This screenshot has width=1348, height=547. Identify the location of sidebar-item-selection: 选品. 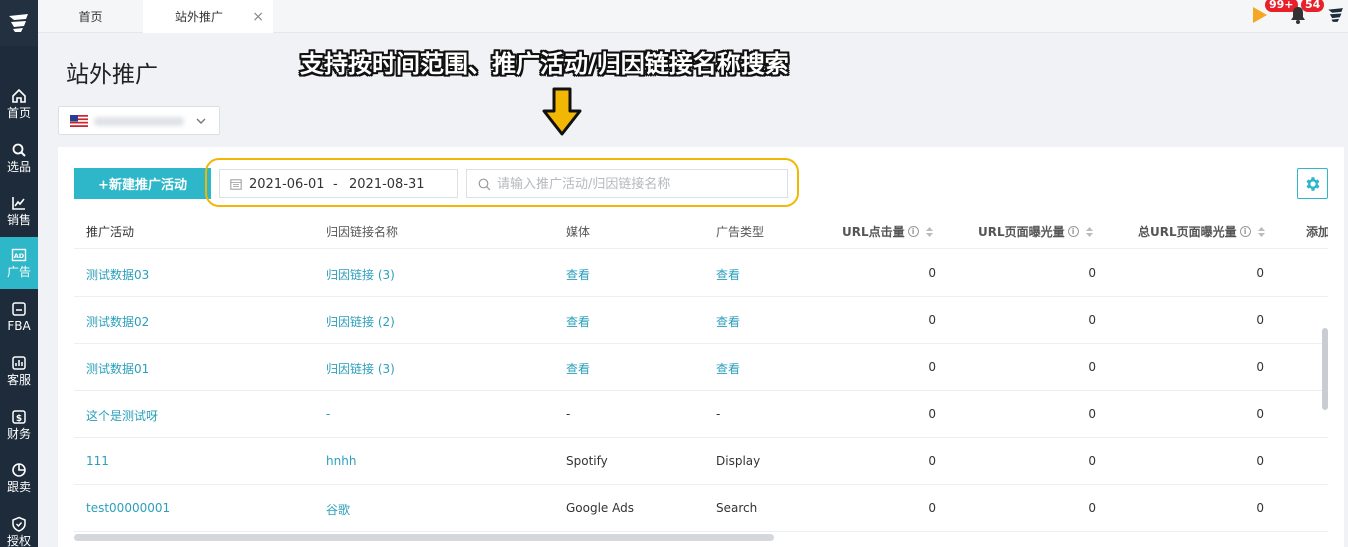
(19, 158).